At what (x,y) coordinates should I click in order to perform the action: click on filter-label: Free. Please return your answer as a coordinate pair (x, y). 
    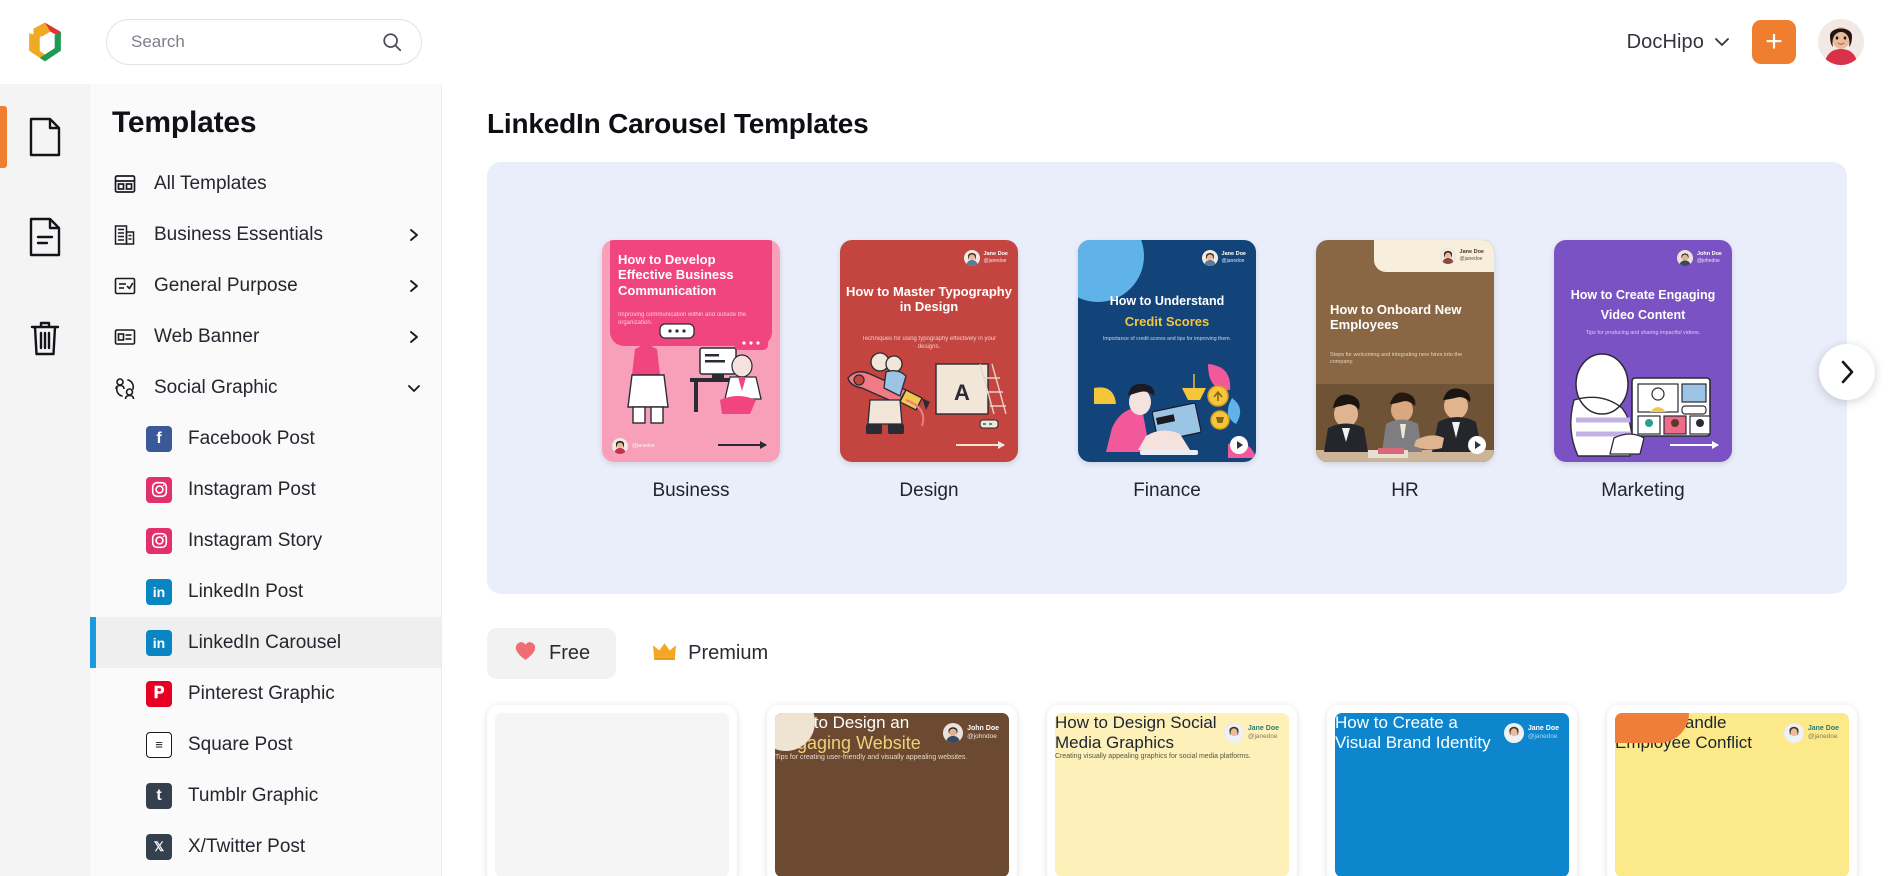
    Looking at the image, I should click on (570, 653).